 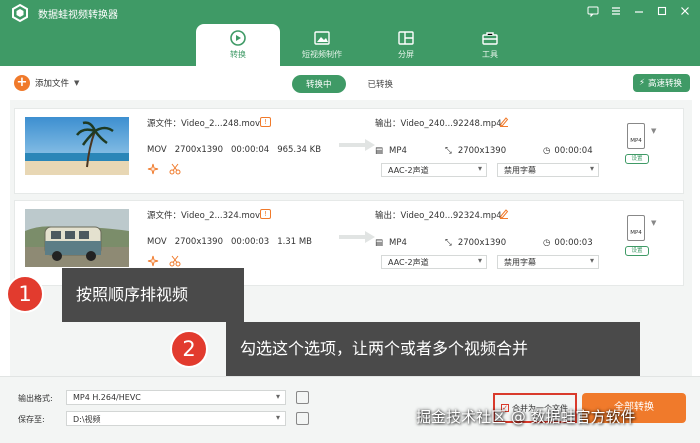 What do you see at coordinates (573, 151) in the screenshot?
I see `output-duration: 00:00:04` at bounding box center [573, 151].